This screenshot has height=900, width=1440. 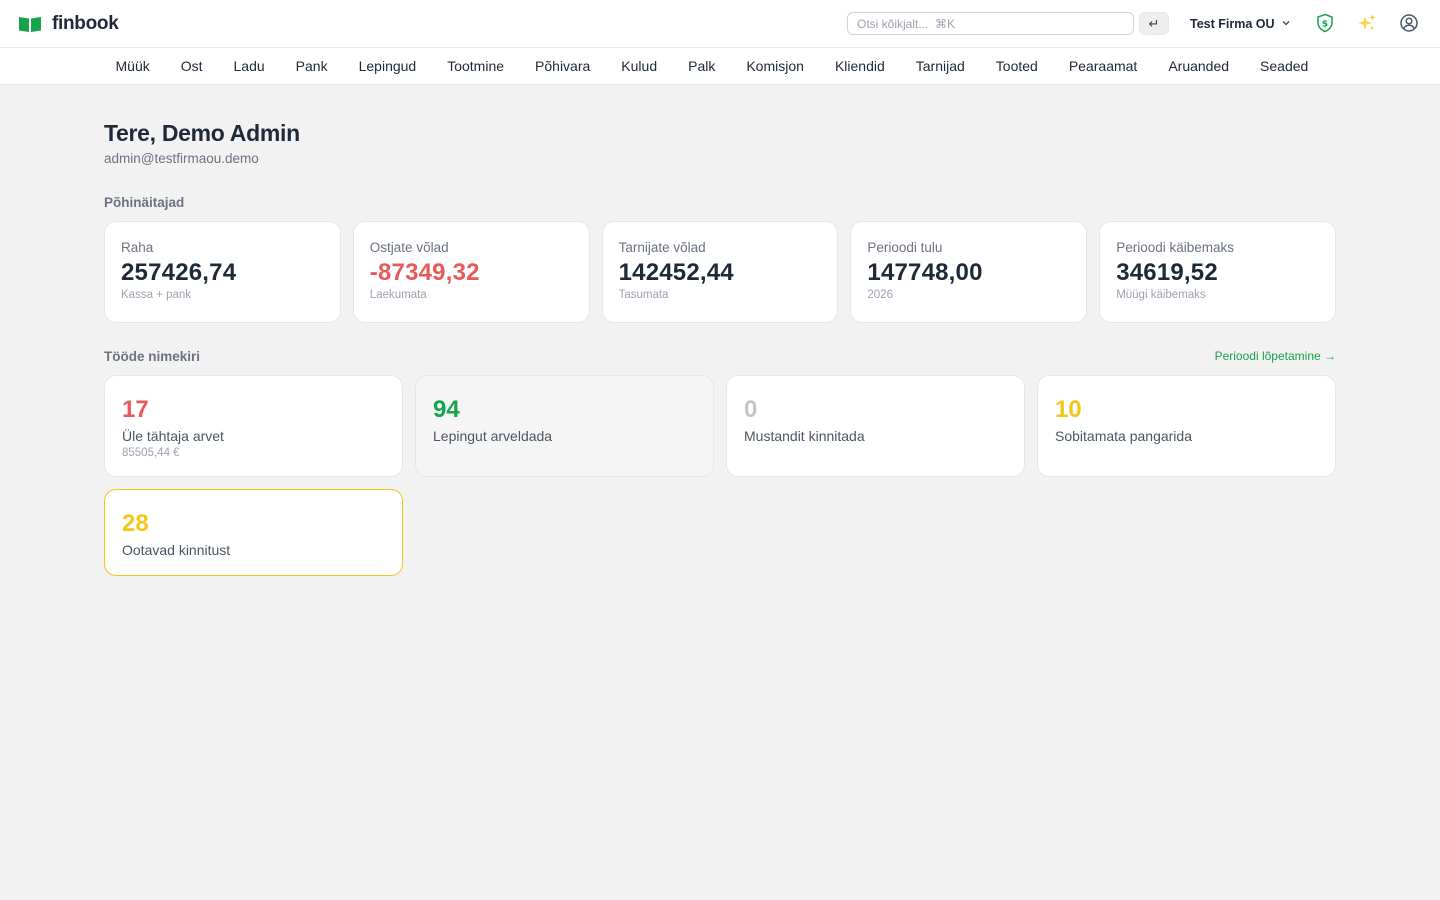 I want to click on nav-item-kulud: Kulud, so click(x=639, y=66).